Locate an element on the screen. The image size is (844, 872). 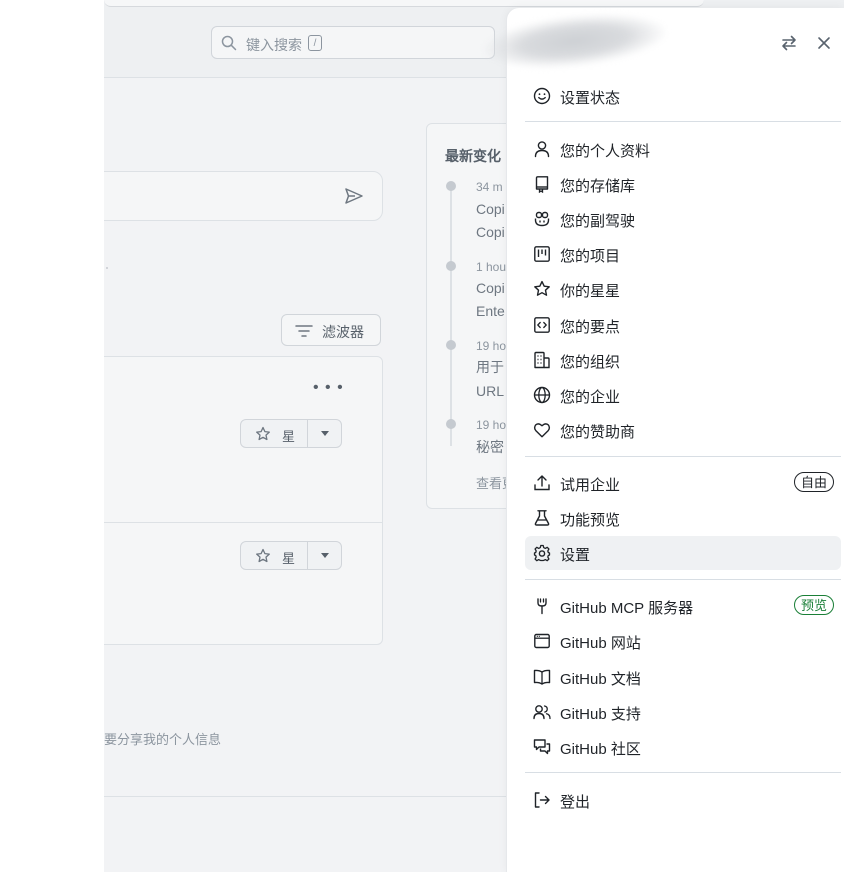
menu-item-label: 您的个人资料 is located at coordinates (605, 151).